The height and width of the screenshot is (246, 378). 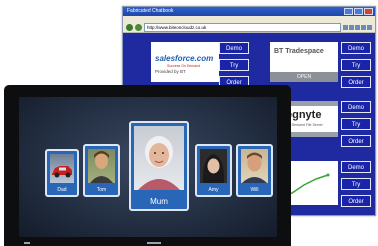 I want to click on forward-icon, so click(x=138, y=27).